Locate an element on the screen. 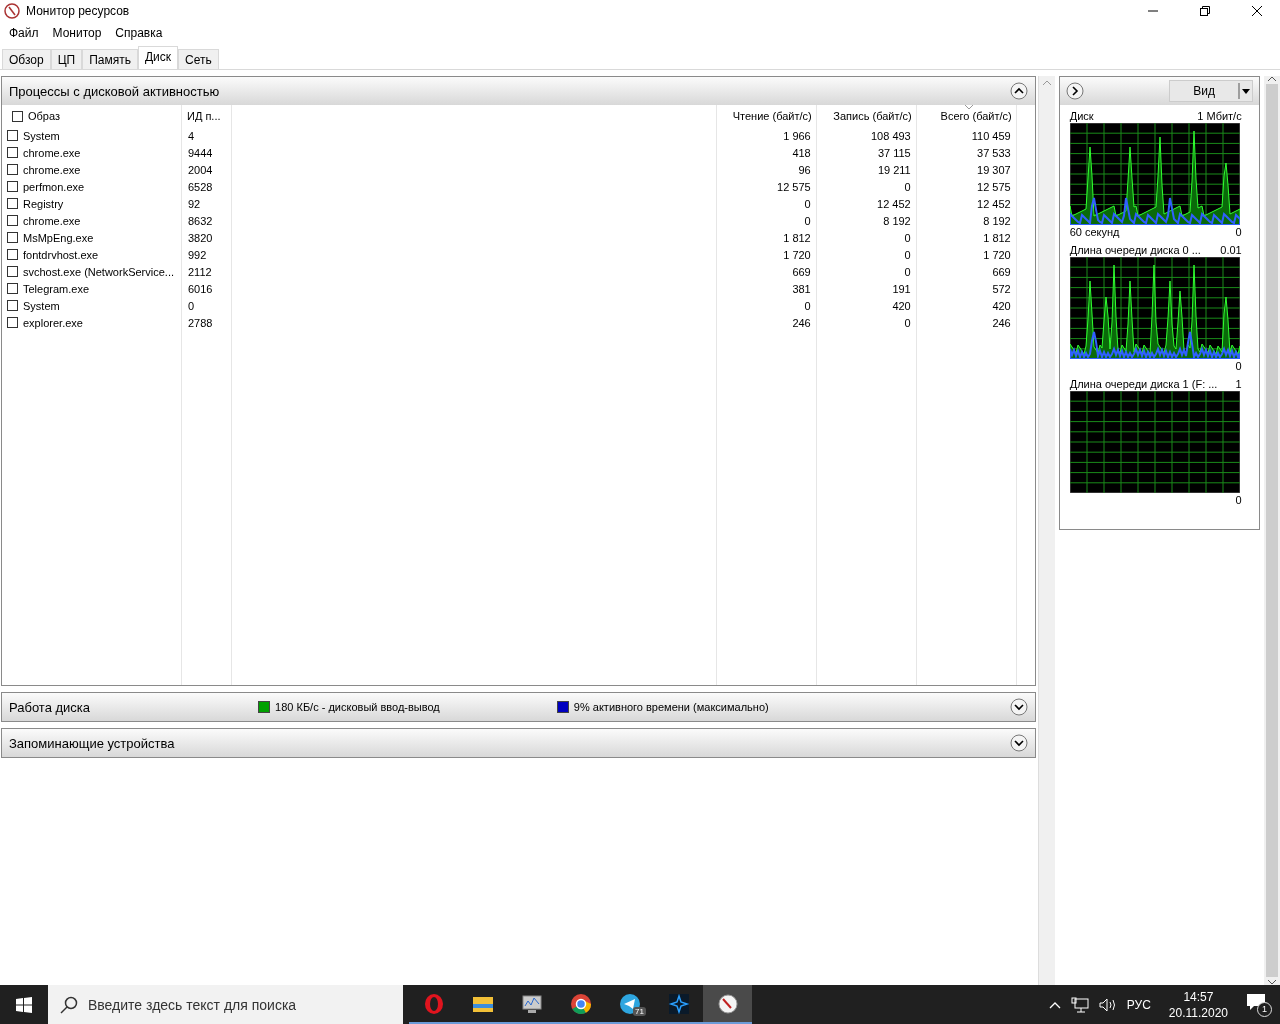 The height and width of the screenshot is (1024, 1280). chrome-icon is located at coordinates (580, 1003).